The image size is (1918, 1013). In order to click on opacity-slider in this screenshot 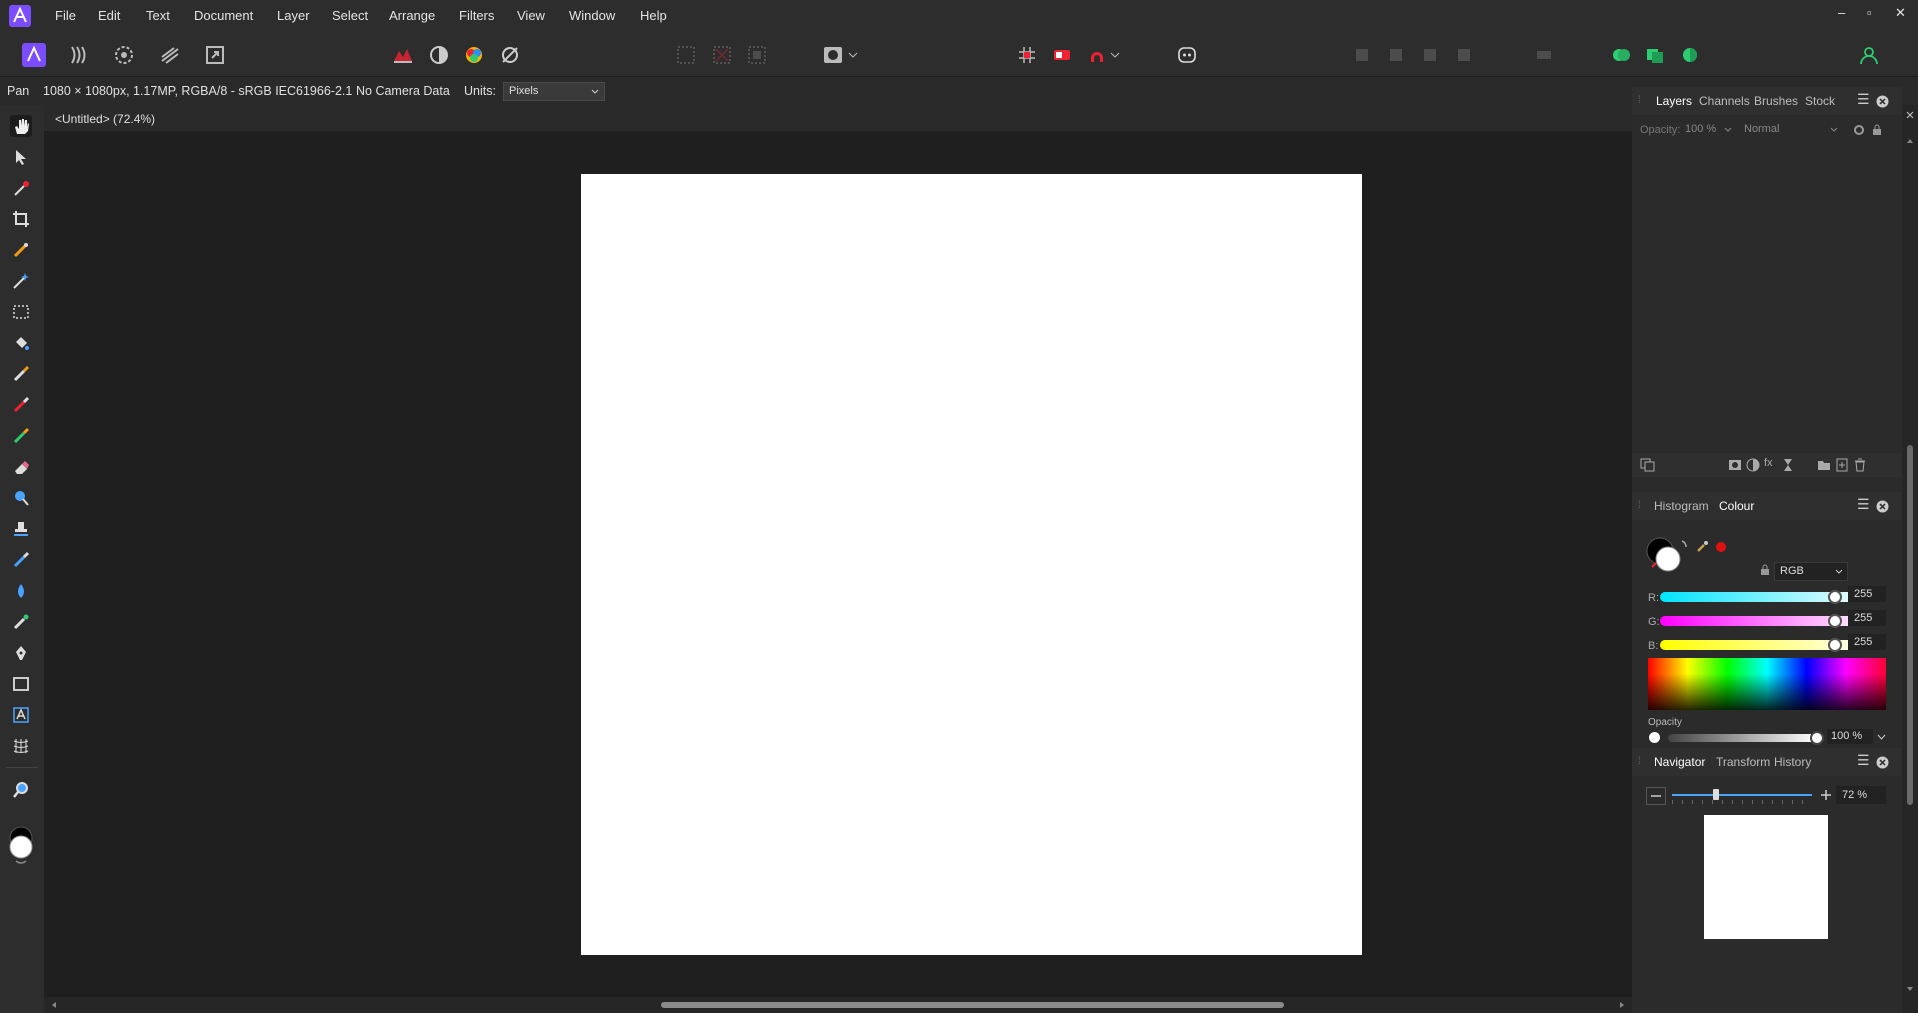, I will do `click(1742, 738)`.